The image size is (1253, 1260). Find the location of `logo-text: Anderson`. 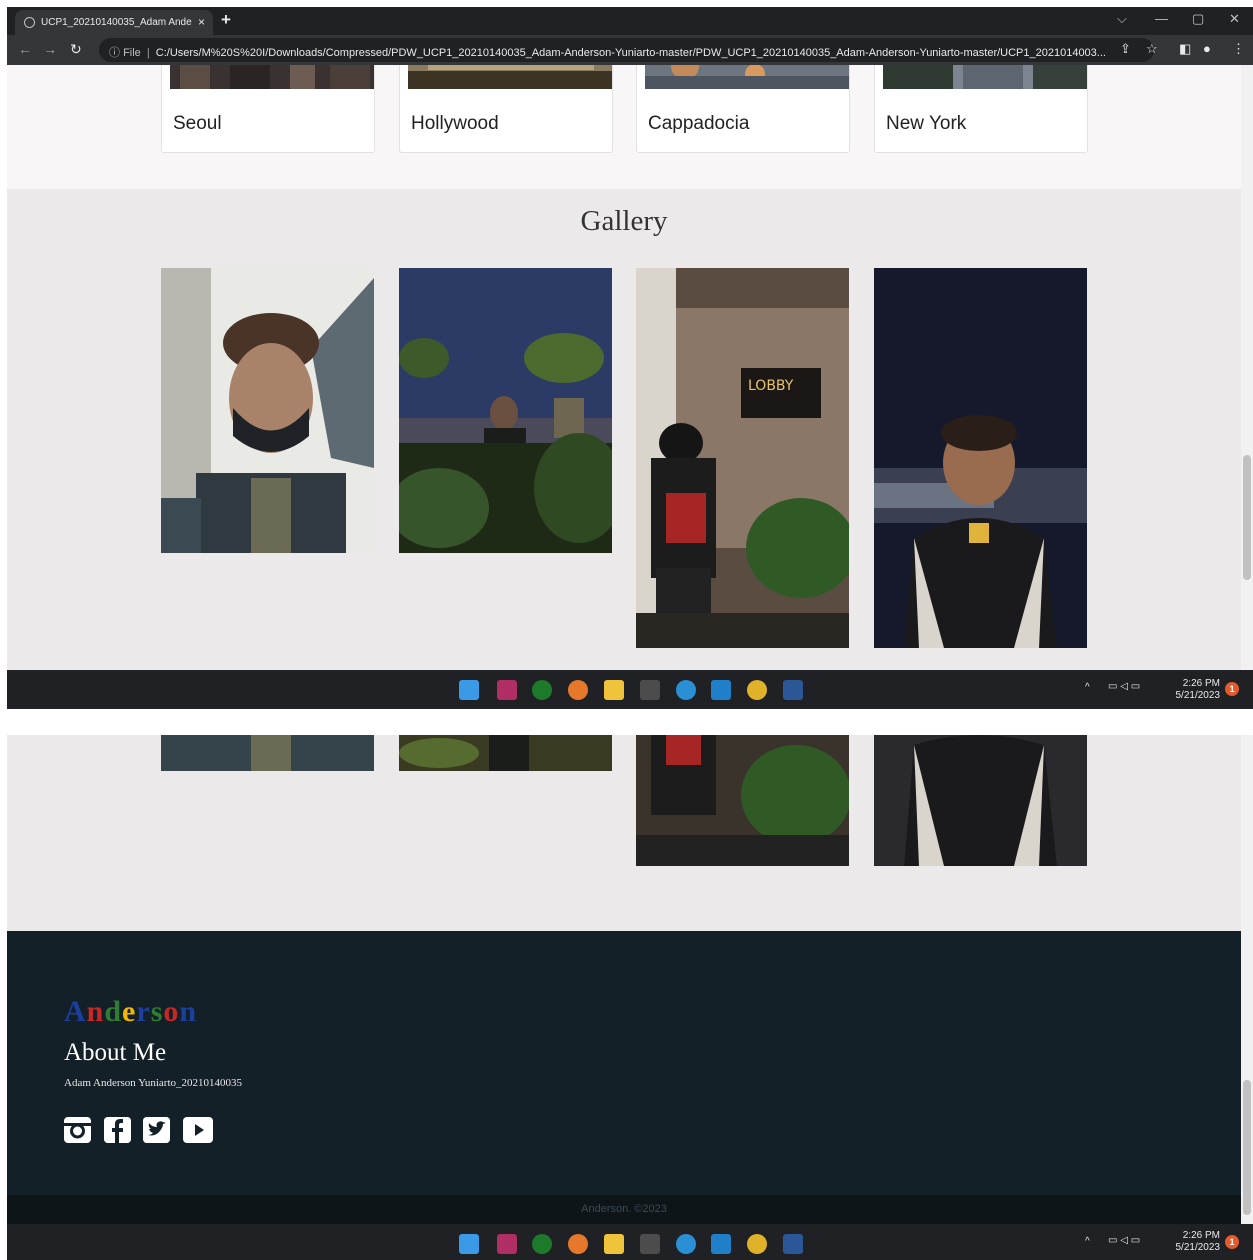

logo-text: Anderson is located at coordinates (131, 1011).